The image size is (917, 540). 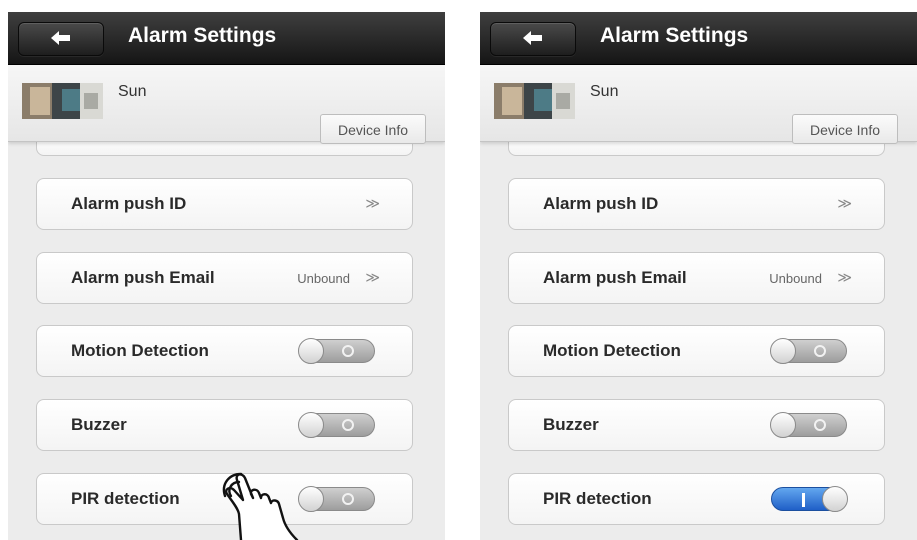 I want to click on pir-detection-toggle, so click(x=809, y=499).